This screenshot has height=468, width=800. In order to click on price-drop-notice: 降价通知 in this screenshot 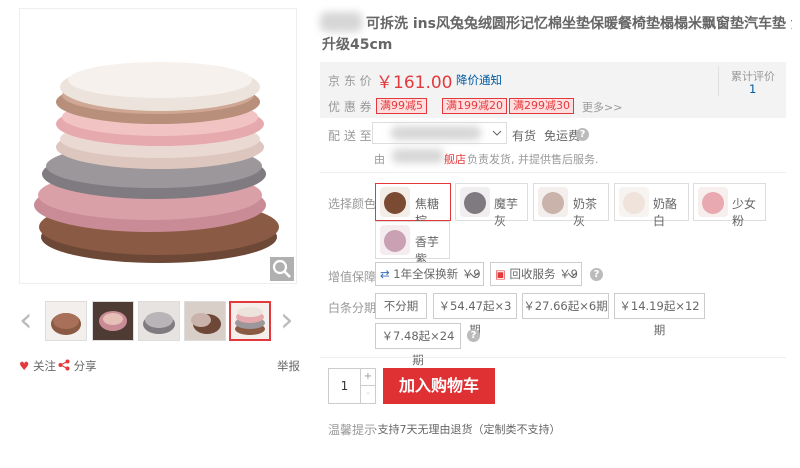, I will do `click(479, 80)`.